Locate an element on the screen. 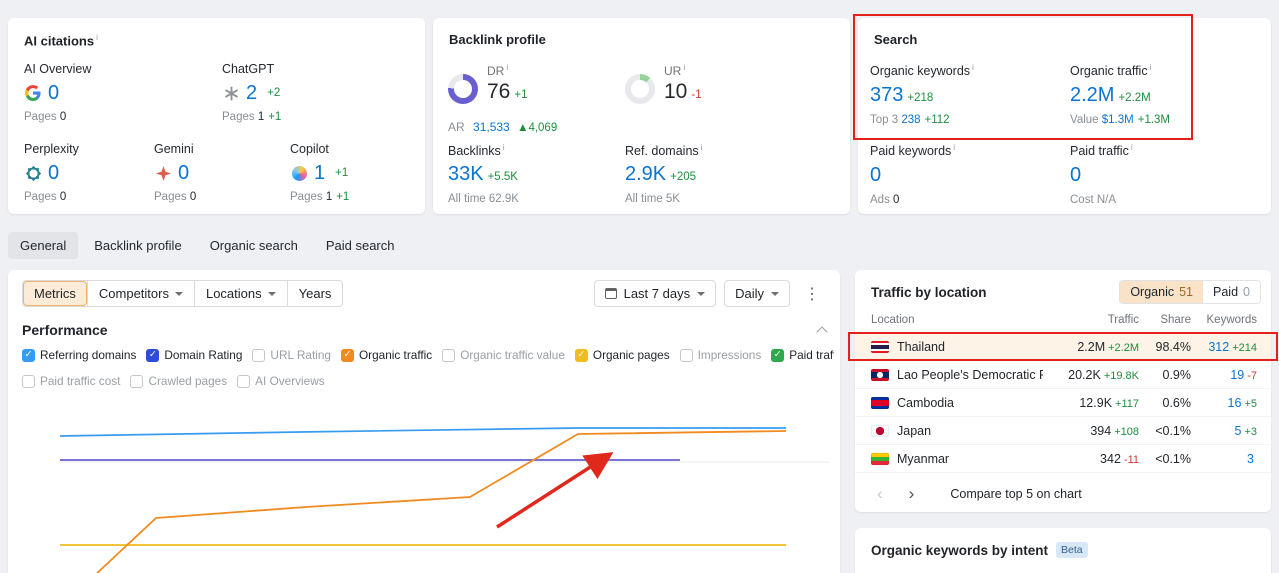 Image resolution: width=1279 pixels, height=573 pixels. ur-label: UR is located at coordinates (673, 71).